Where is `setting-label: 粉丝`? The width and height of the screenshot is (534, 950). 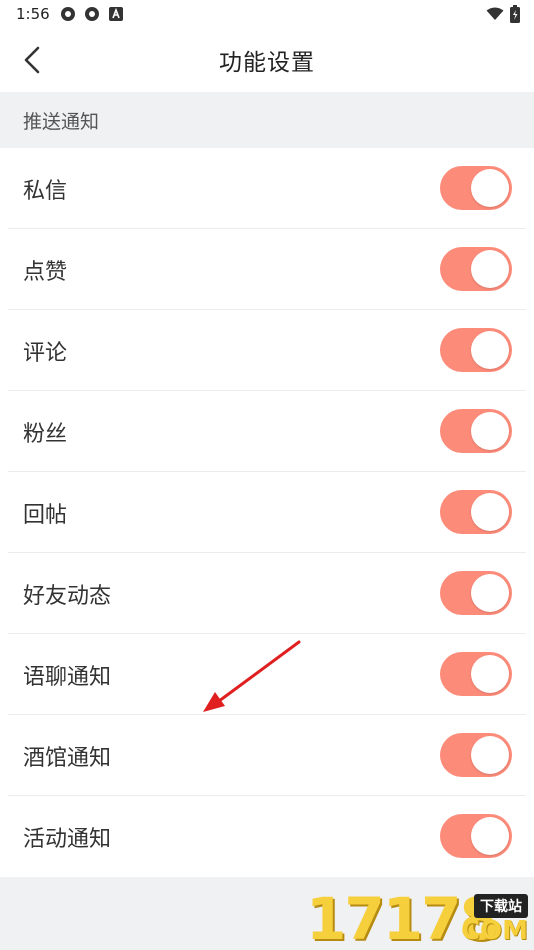 setting-label: 粉丝 is located at coordinates (45, 434).